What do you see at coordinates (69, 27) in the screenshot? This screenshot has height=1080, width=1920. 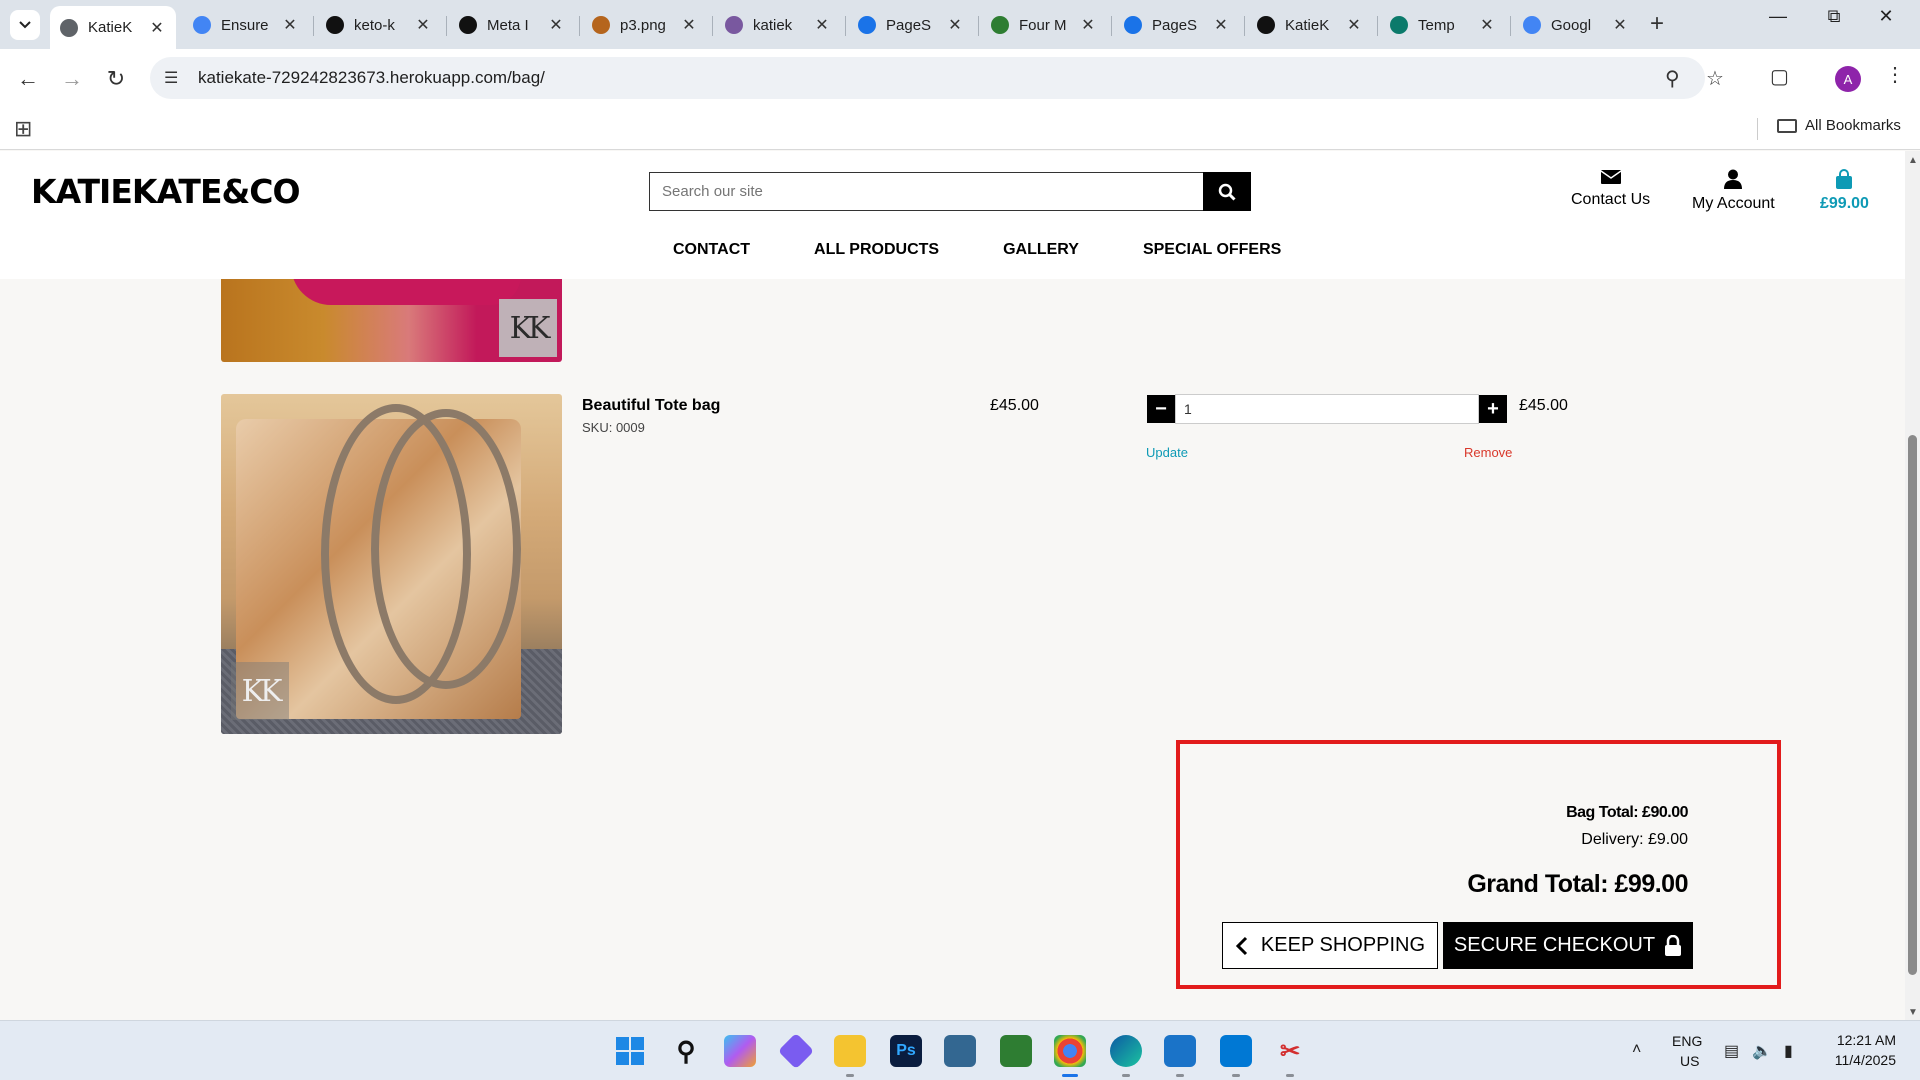 I see `globe-icon` at bounding box center [69, 27].